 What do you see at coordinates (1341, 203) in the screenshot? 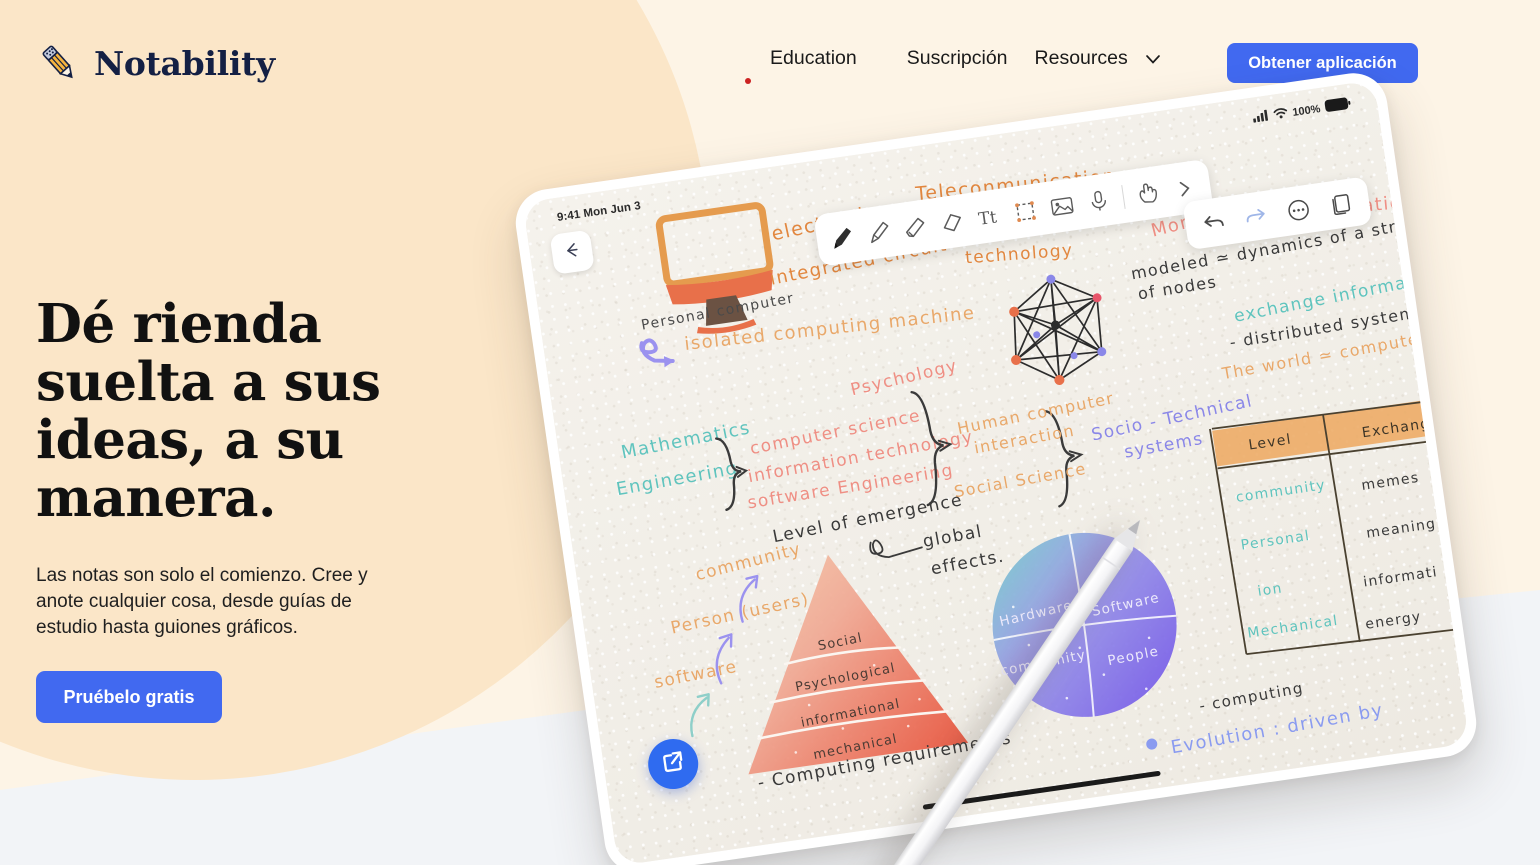
I see `pages-icon` at bounding box center [1341, 203].